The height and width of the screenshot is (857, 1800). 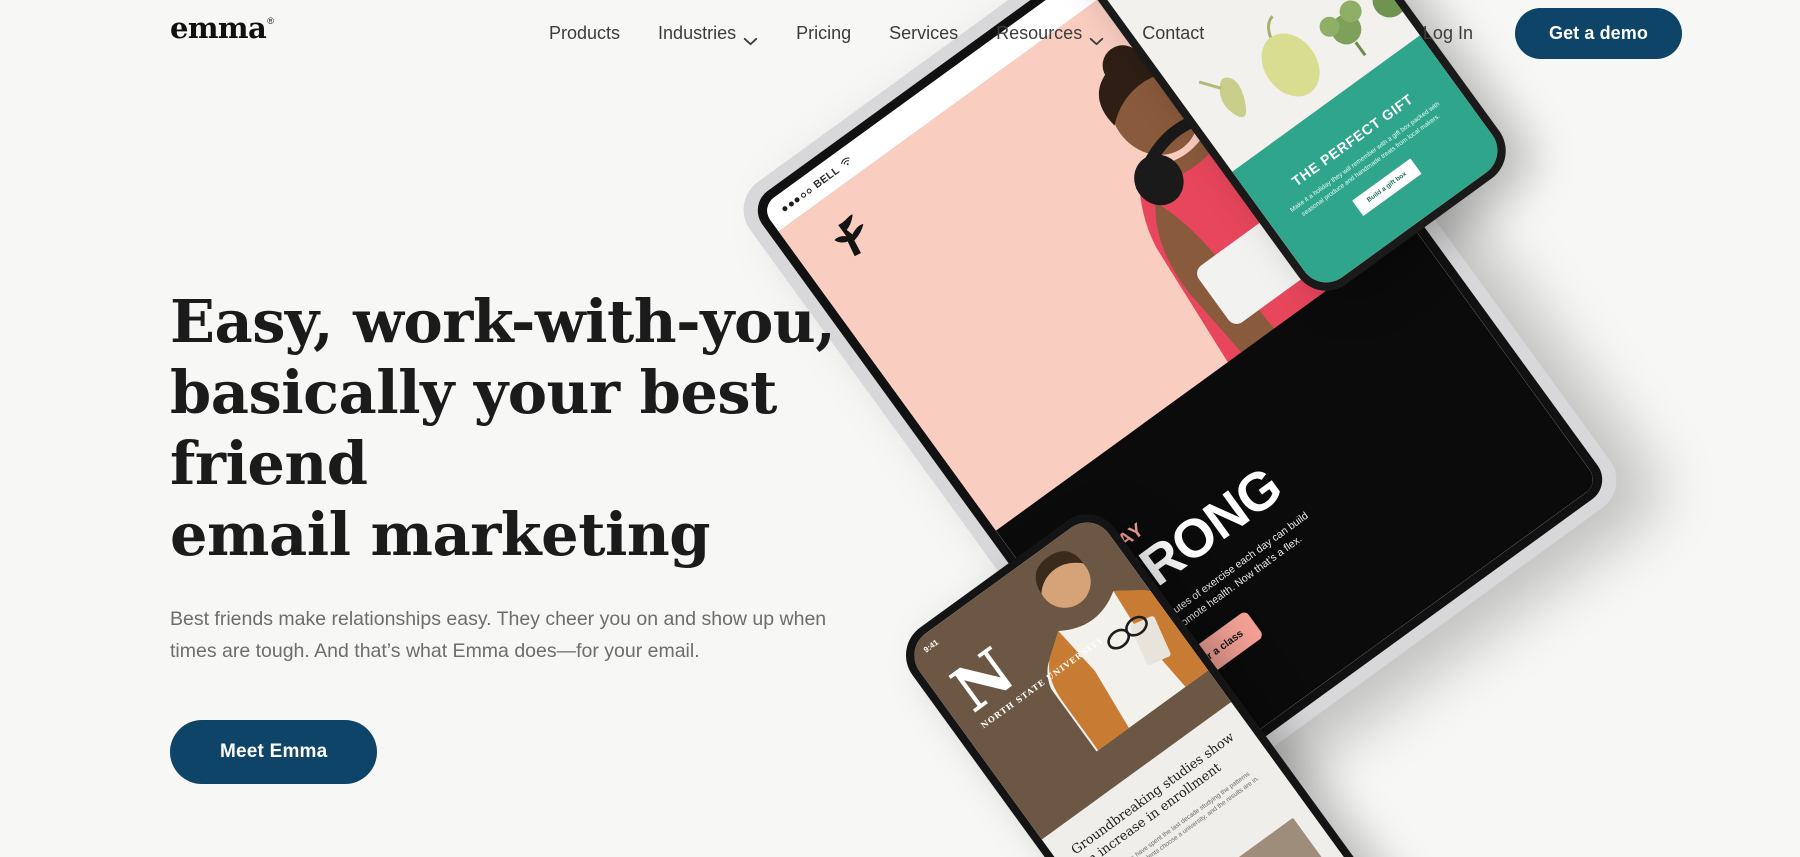 I want to click on headline-line-2: basically your best friend, so click(x=473, y=428).